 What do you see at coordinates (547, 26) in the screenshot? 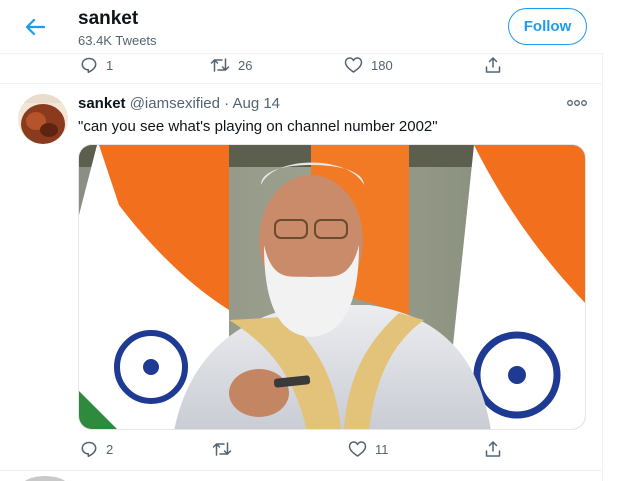
I see `follow-button: Follow` at bounding box center [547, 26].